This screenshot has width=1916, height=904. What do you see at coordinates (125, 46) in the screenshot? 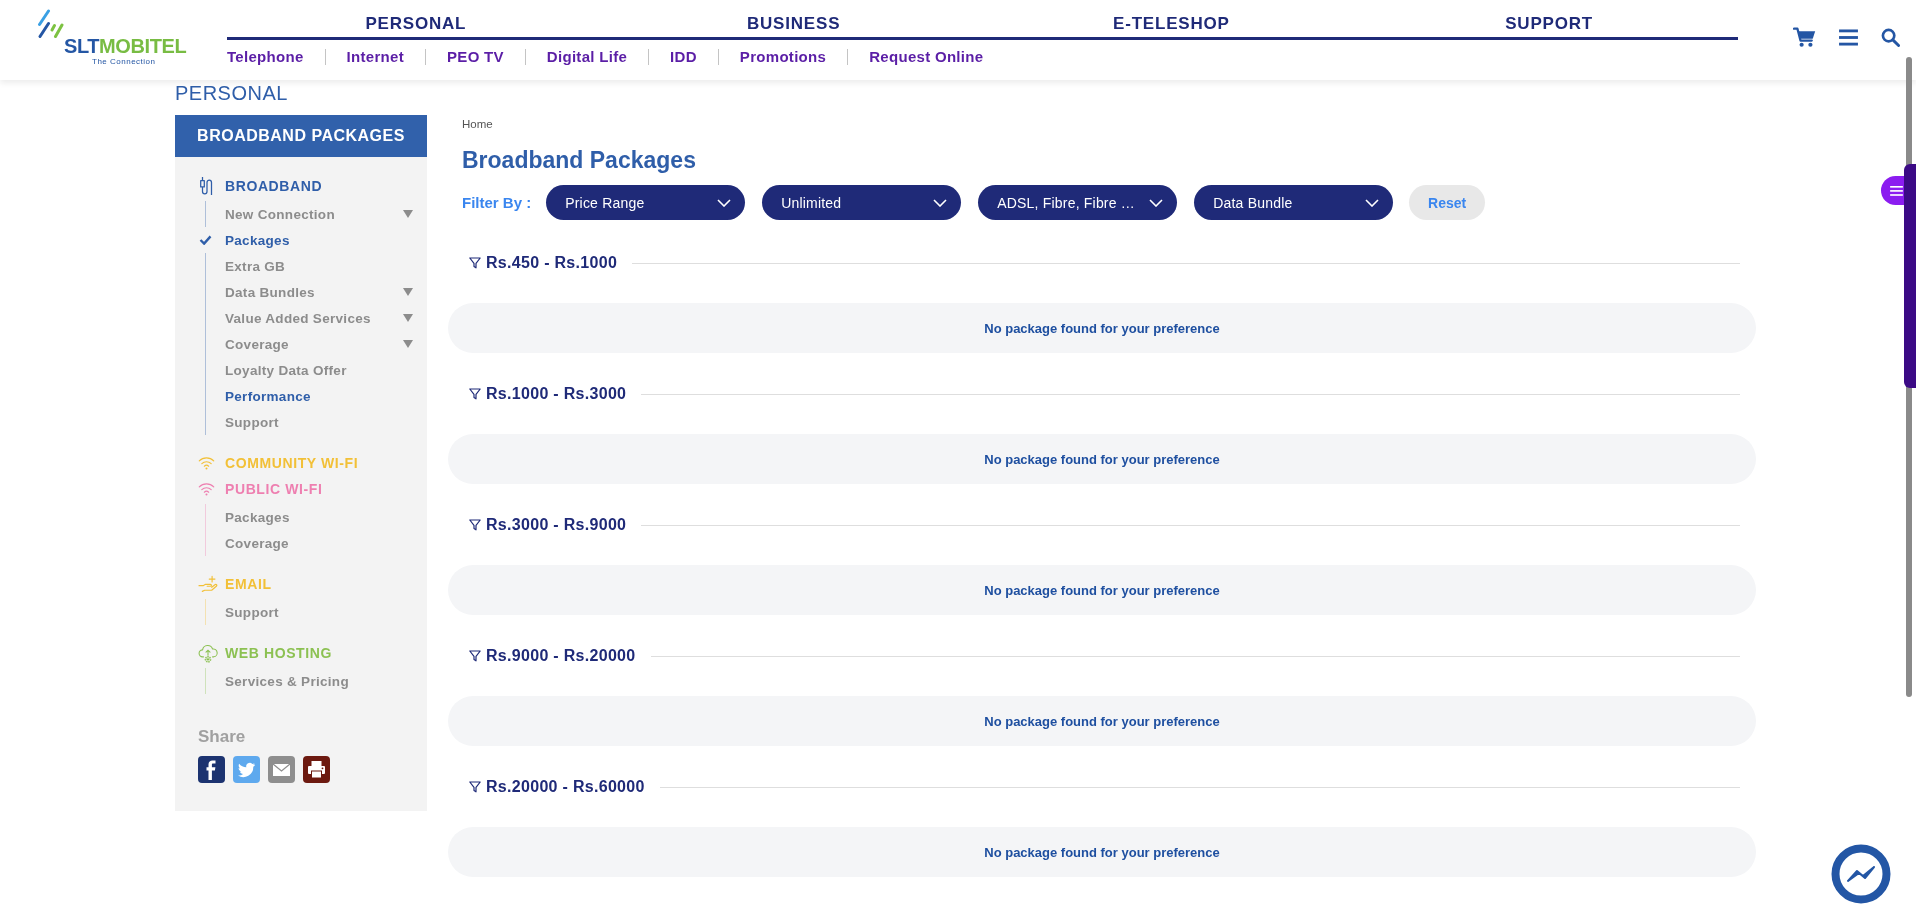
I see `logo-wordmark: SLTMOBITEL` at bounding box center [125, 46].